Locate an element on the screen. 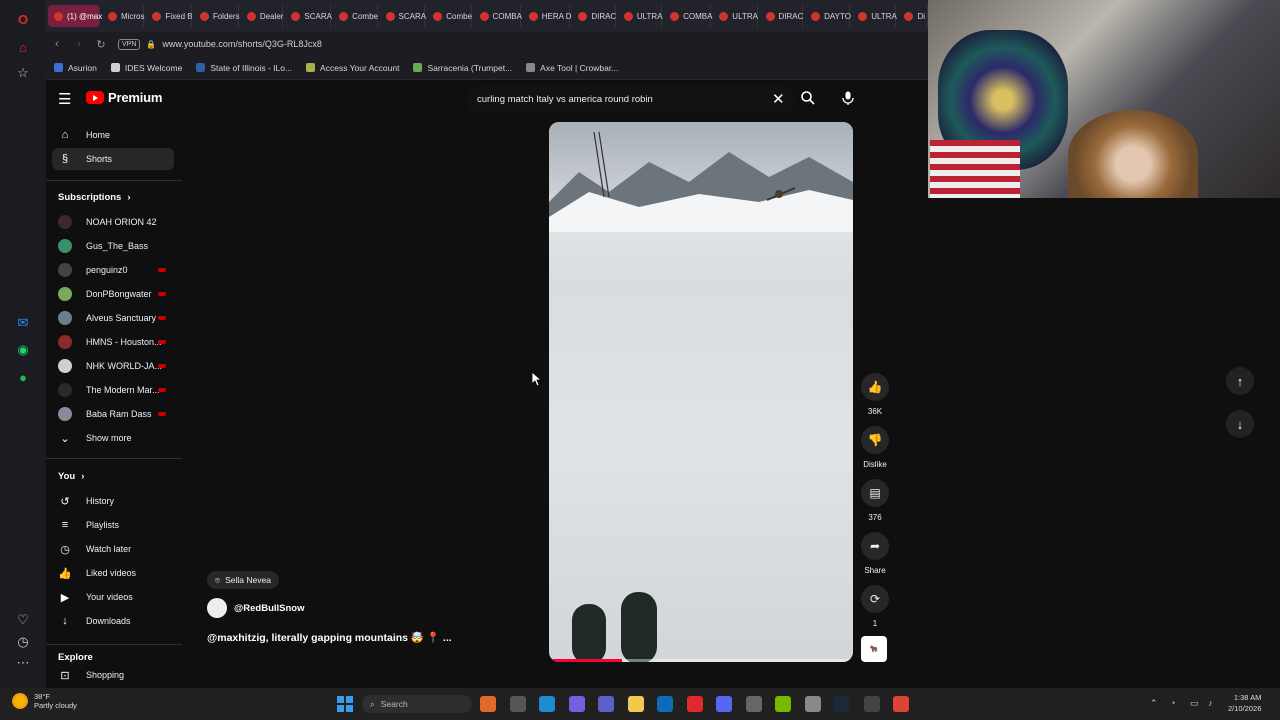 The width and height of the screenshot is (1280, 720). youtube-logo: Premium is located at coordinates (124, 97).